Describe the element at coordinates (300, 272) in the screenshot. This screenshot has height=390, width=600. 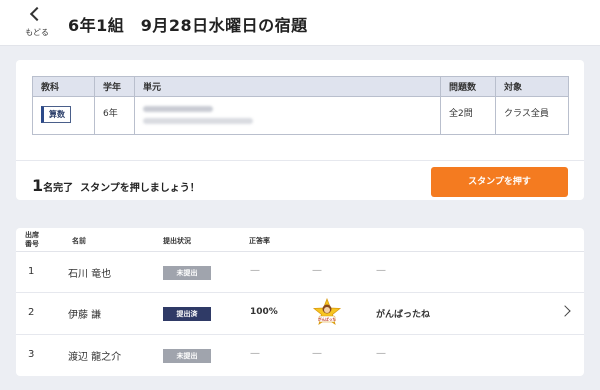
I see `student-row: 1 石川 竜也 未提出 — — —` at that location.